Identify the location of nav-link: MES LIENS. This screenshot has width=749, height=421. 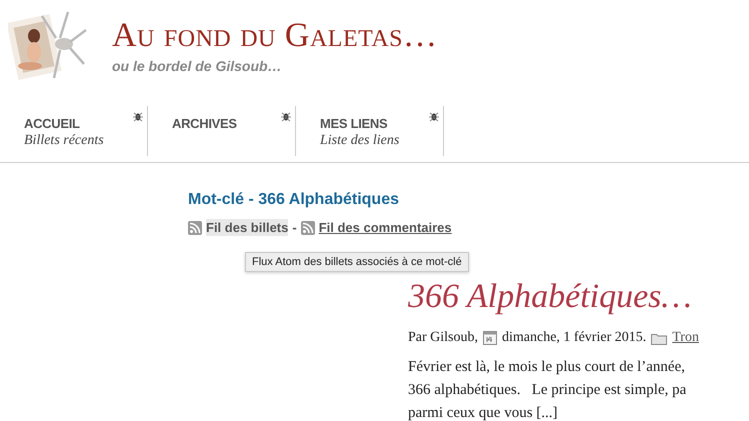
(381, 123).